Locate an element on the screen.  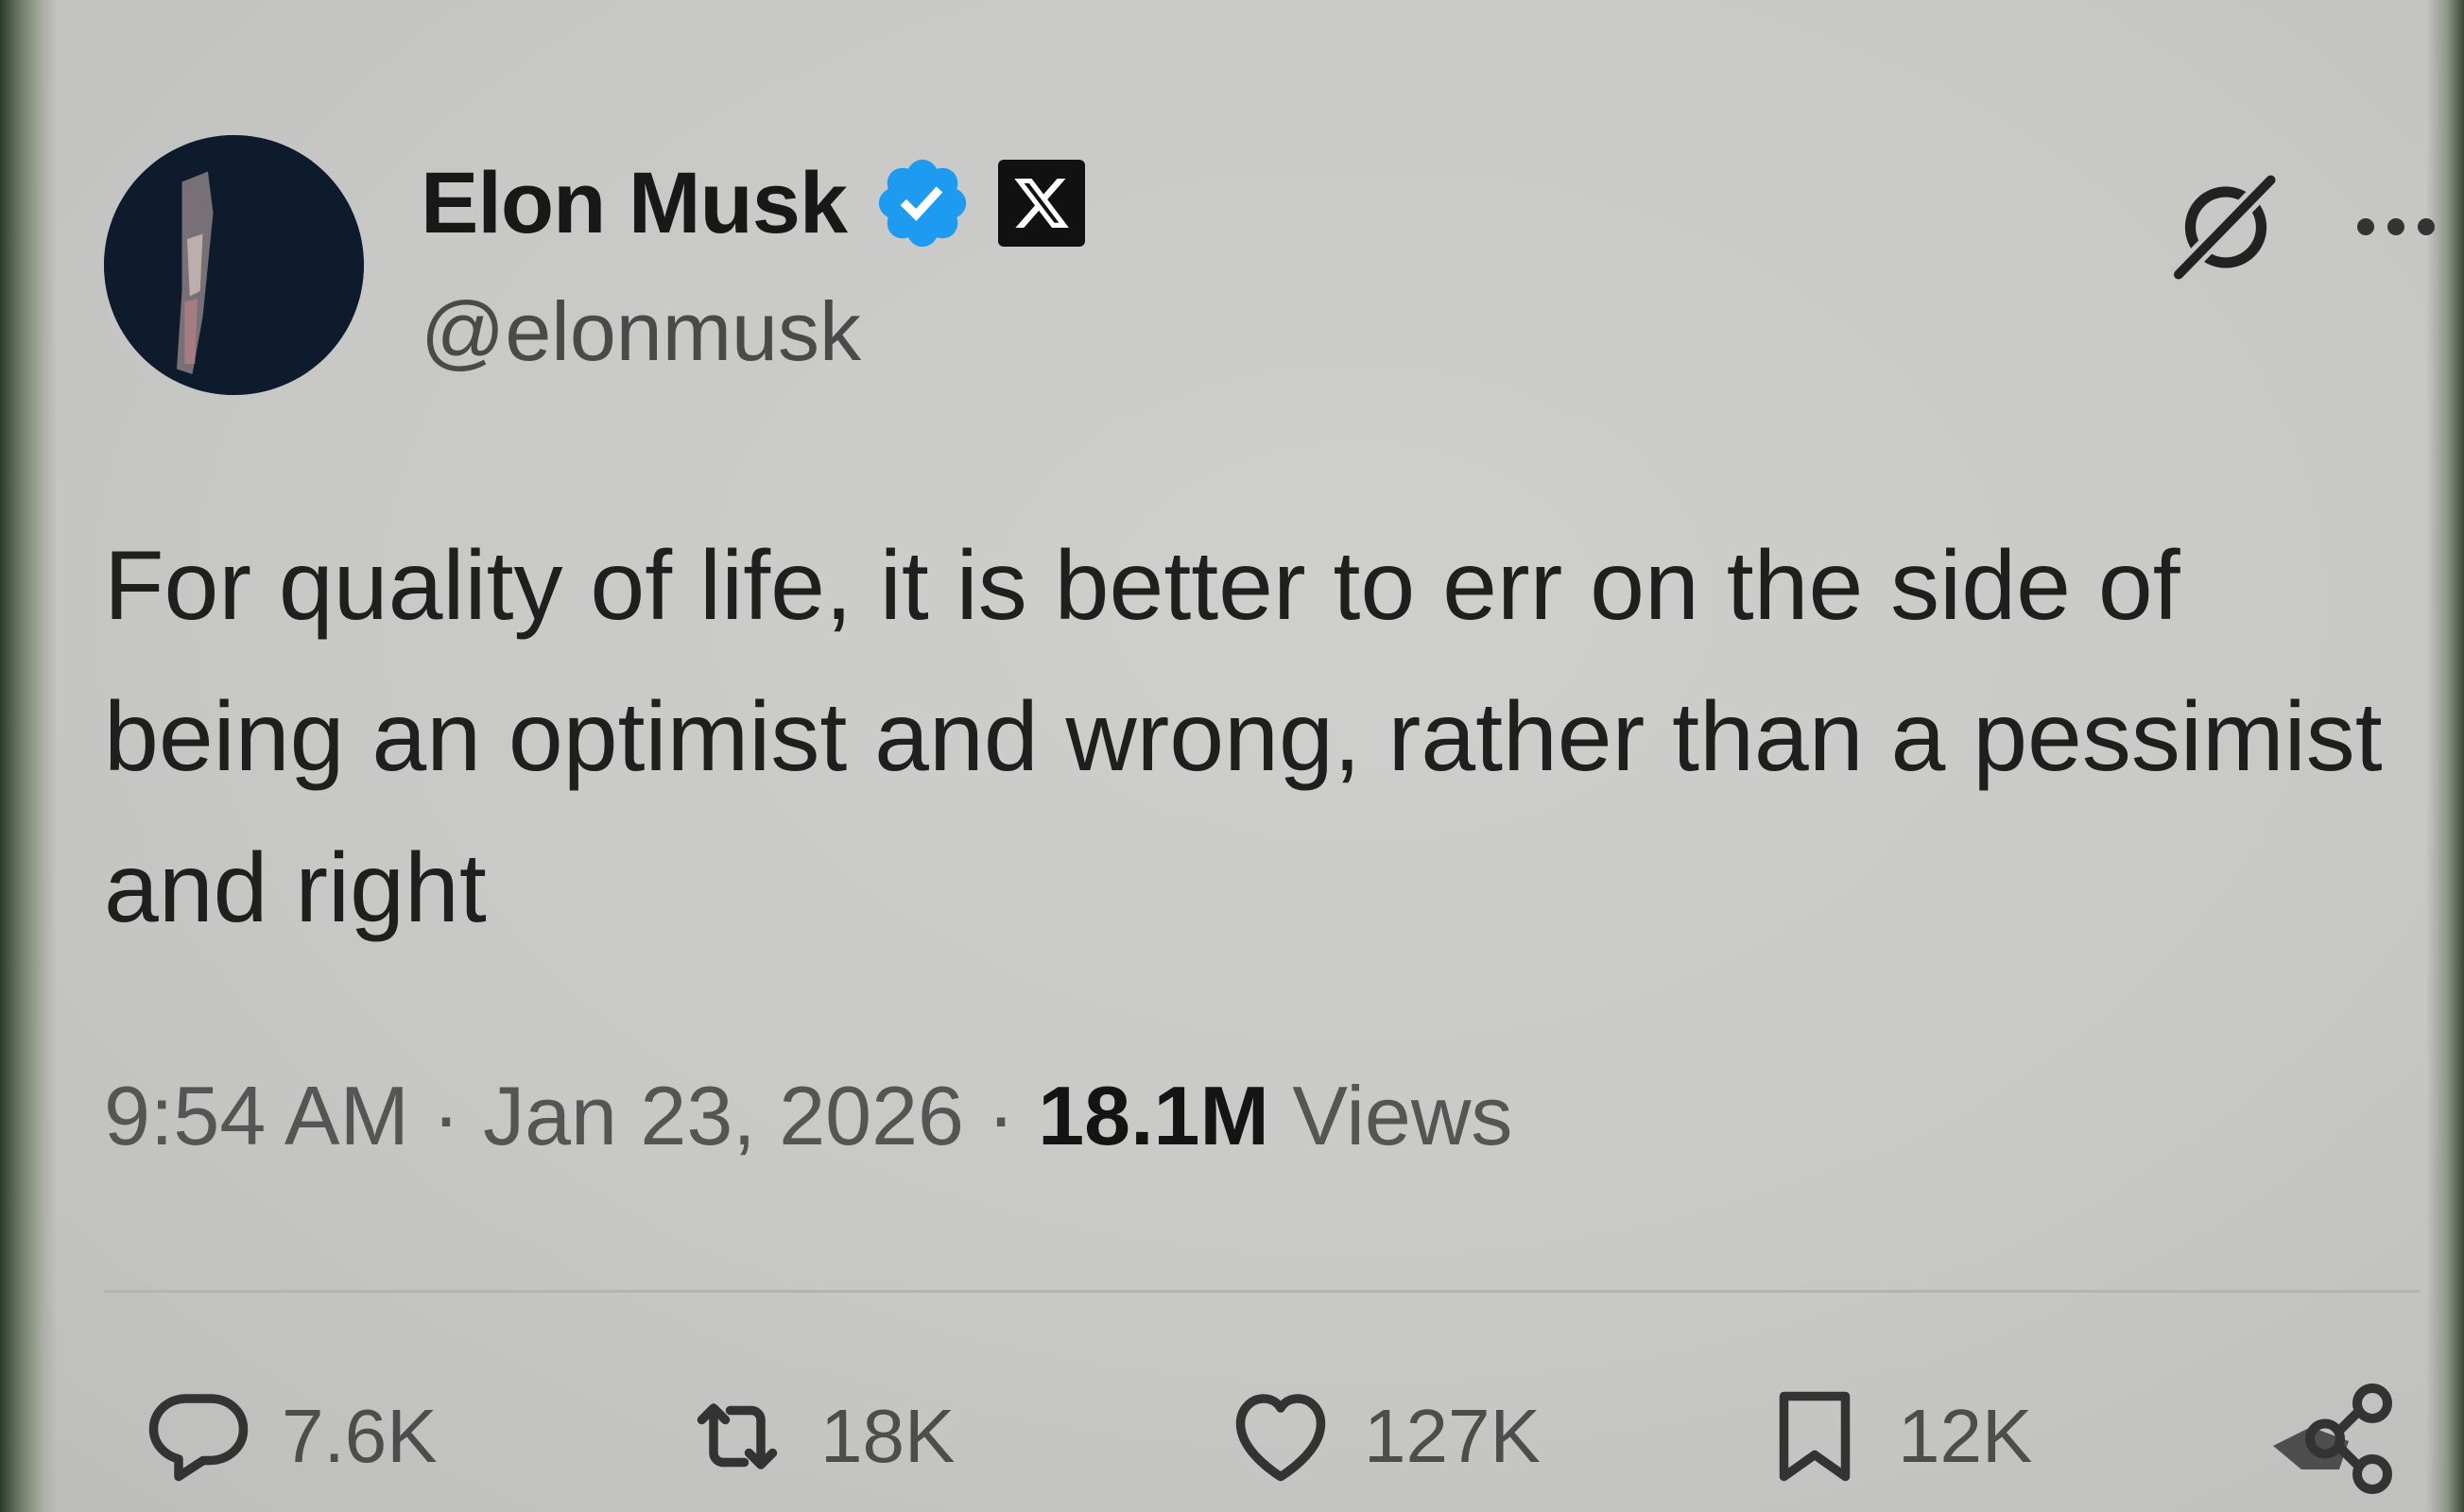
reply-button: 7.6K is located at coordinates (290, 1436).